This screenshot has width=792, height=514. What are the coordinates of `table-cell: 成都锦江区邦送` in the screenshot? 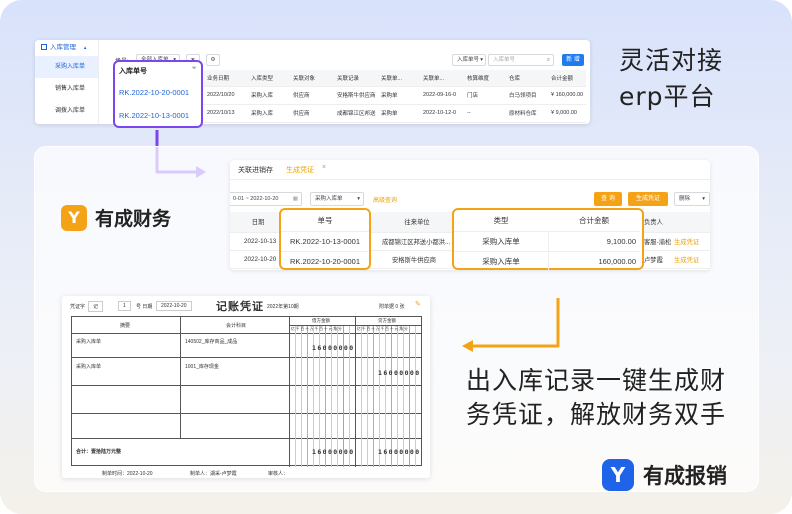 It's located at (356, 113).